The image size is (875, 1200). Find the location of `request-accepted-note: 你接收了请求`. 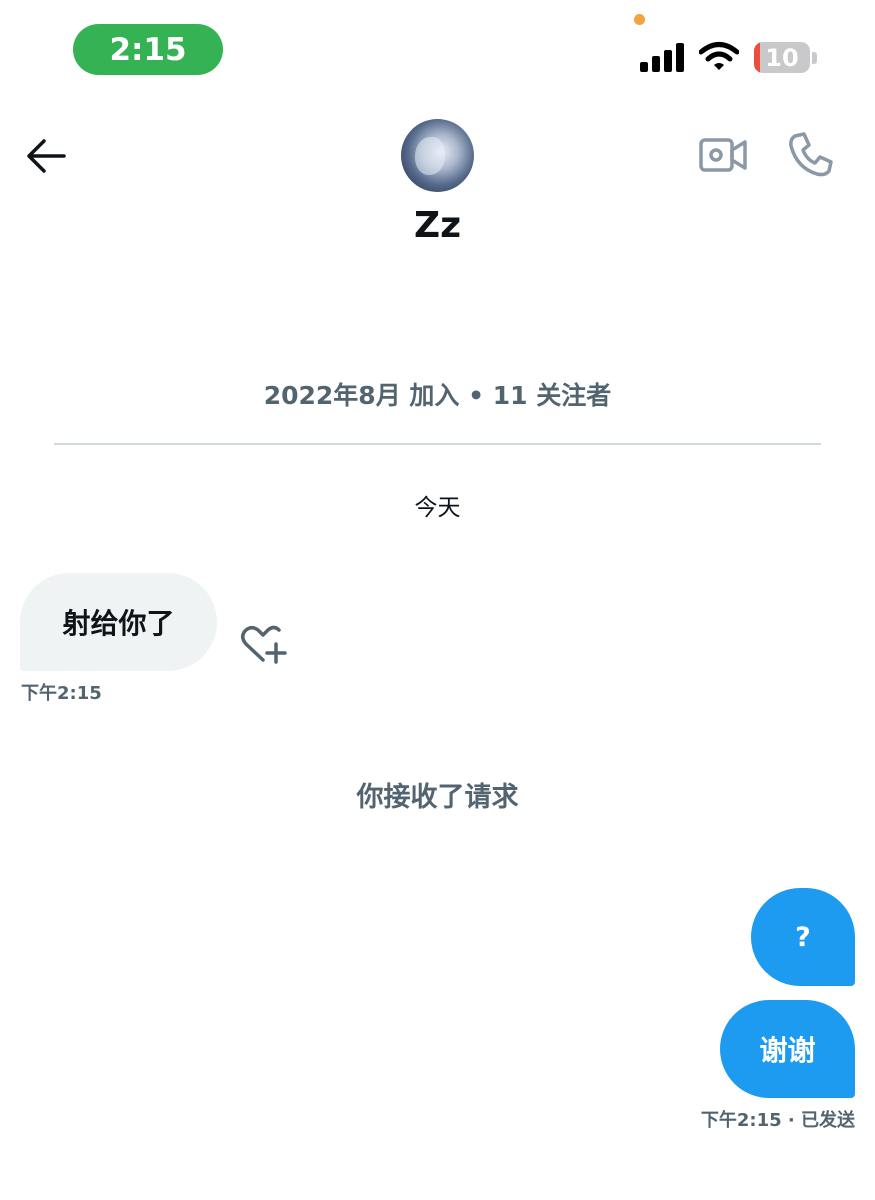

request-accepted-note: 你接收了请求 is located at coordinates (437, 797).